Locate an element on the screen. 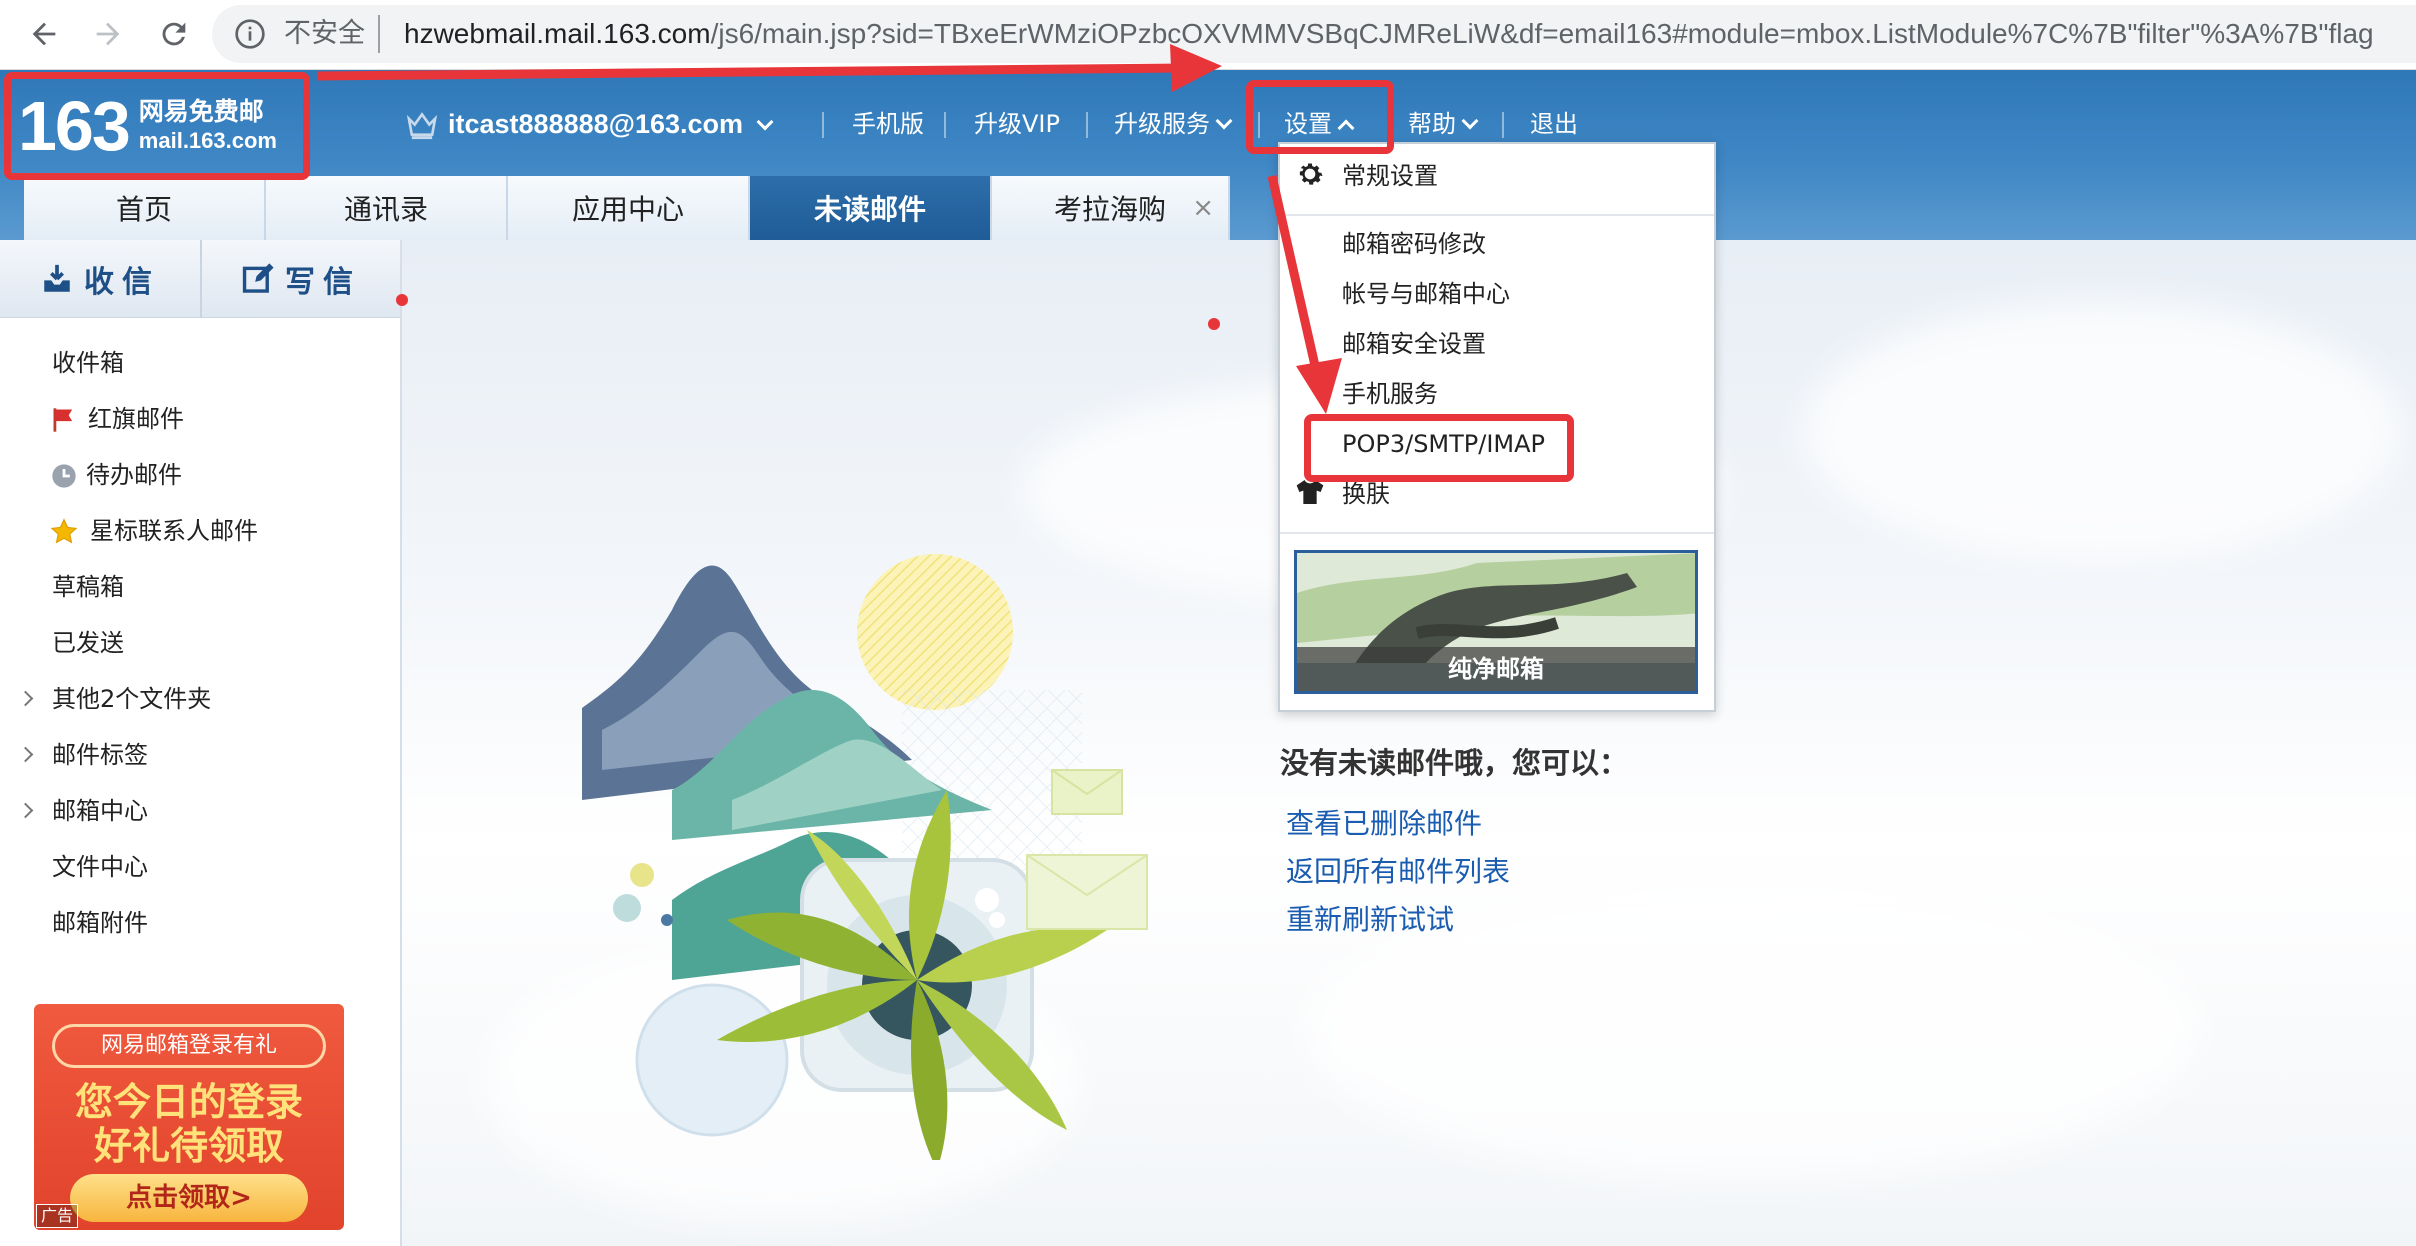 This screenshot has width=2416, height=1246. folder-sent: 已发送 is located at coordinates (200, 643).